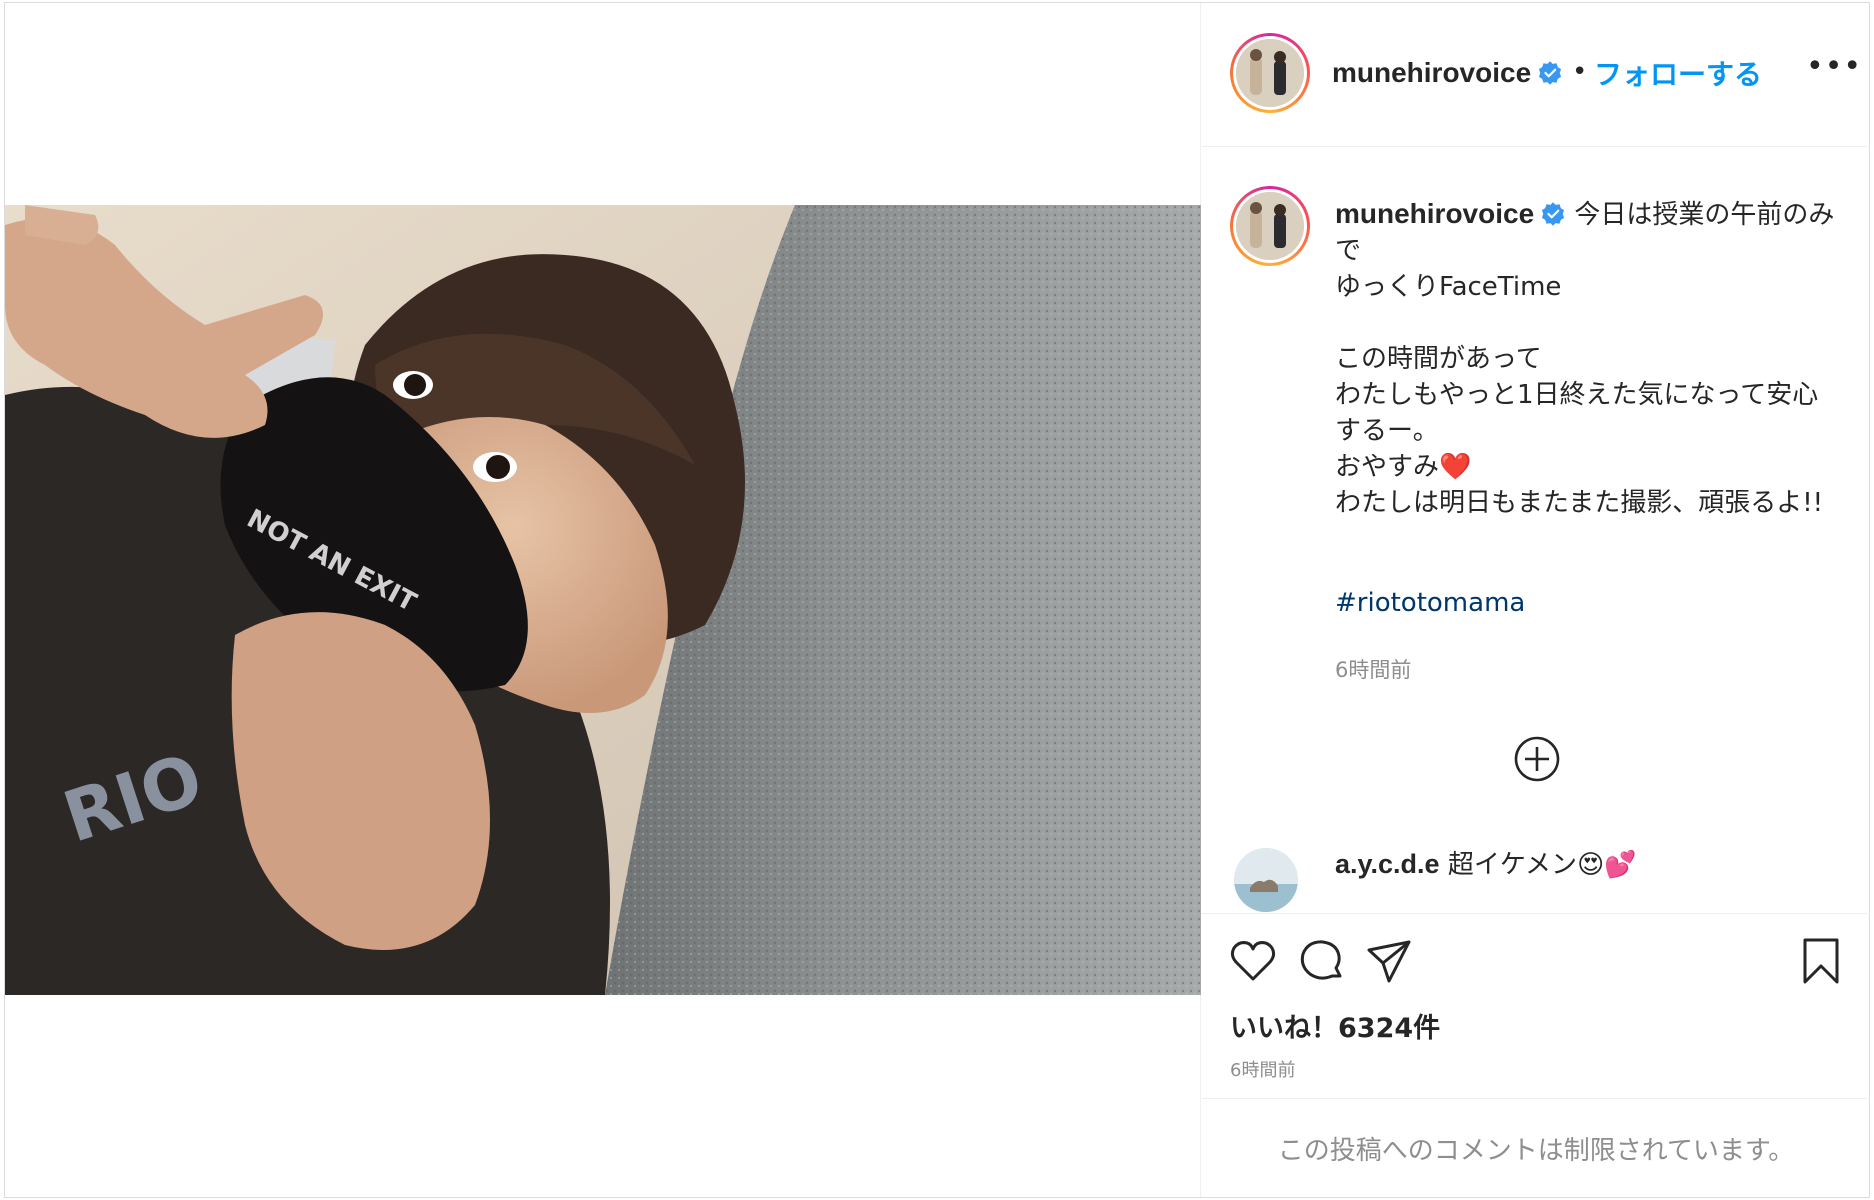  I want to click on post-timestamp: 6時間前, so click(1262, 1069).